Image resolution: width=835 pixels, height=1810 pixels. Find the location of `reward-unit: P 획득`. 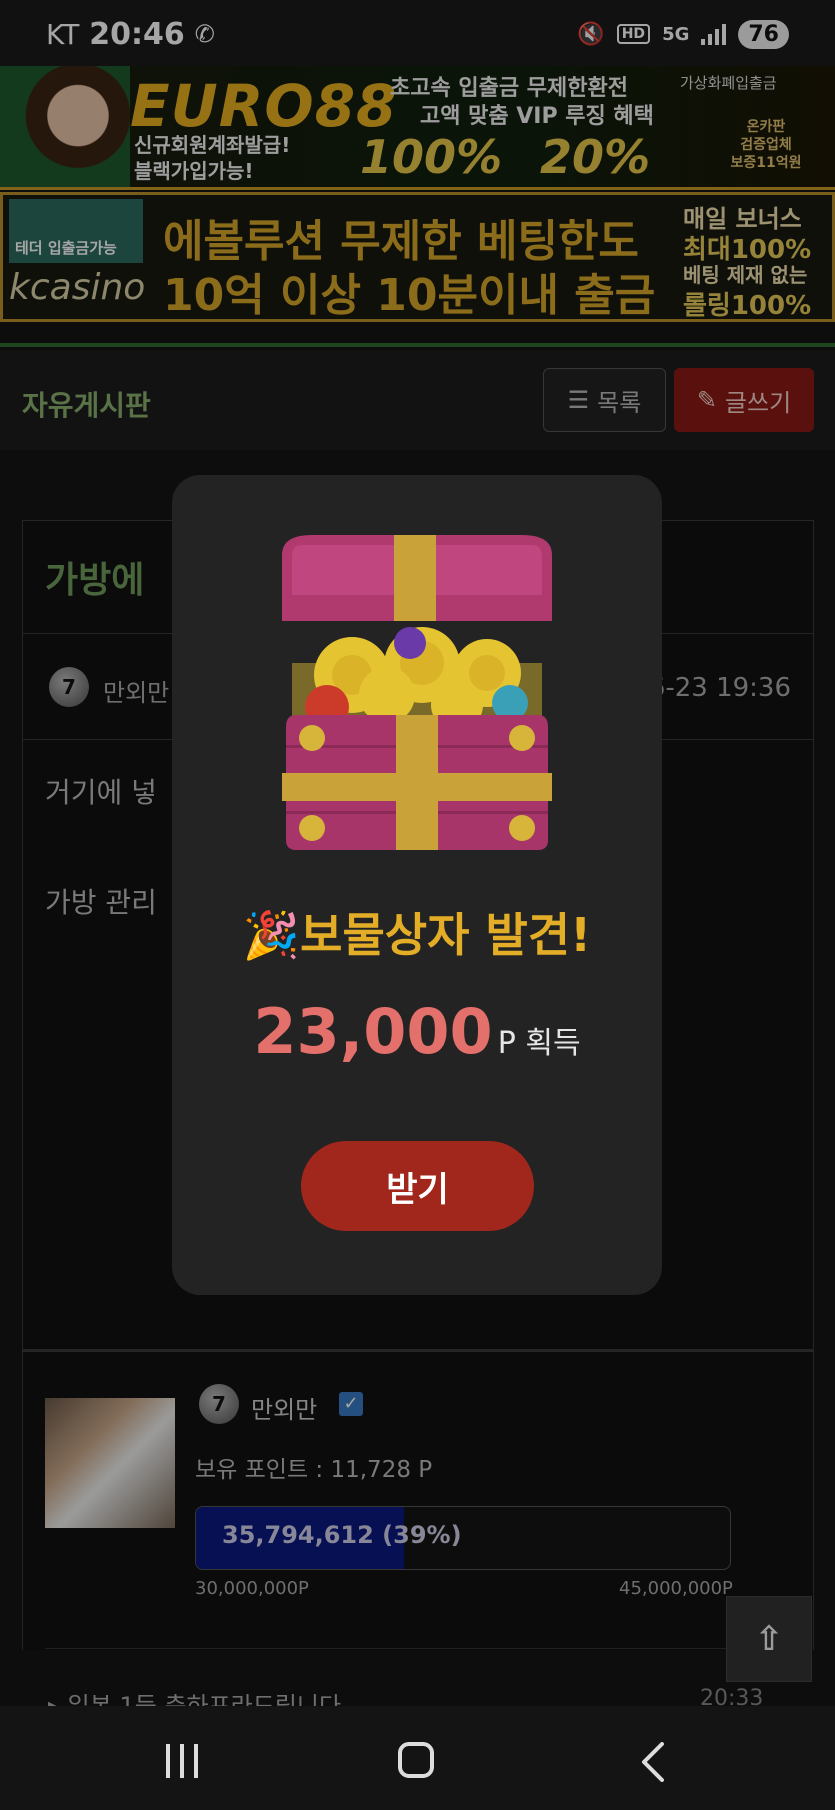

reward-unit: P 획득 is located at coordinates (539, 1043).